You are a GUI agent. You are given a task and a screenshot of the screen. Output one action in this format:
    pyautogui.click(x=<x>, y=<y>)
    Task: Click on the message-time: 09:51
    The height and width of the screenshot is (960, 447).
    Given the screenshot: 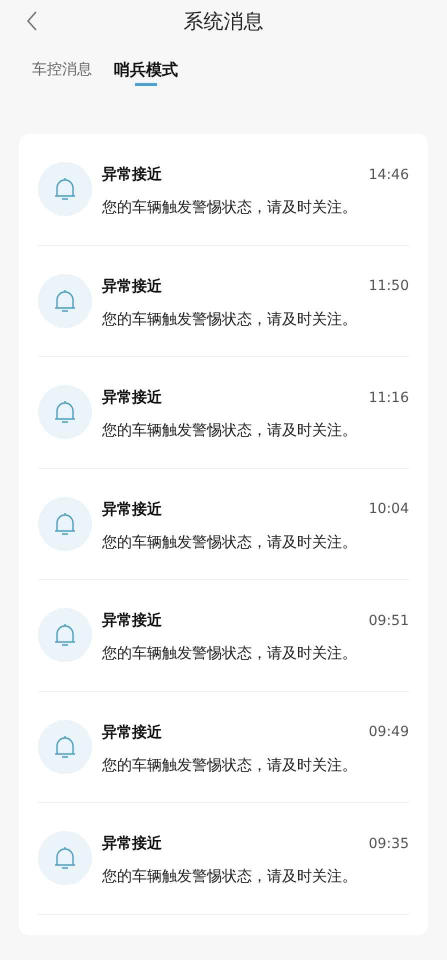 What is the action you would take?
    pyautogui.click(x=388, y=620)
    